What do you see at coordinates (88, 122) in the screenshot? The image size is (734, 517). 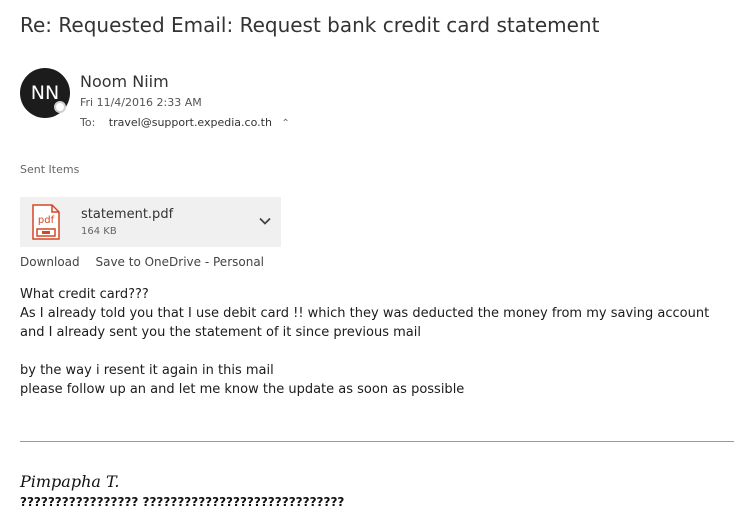 I see `to-label: To:` at bounding box center [88, 122].